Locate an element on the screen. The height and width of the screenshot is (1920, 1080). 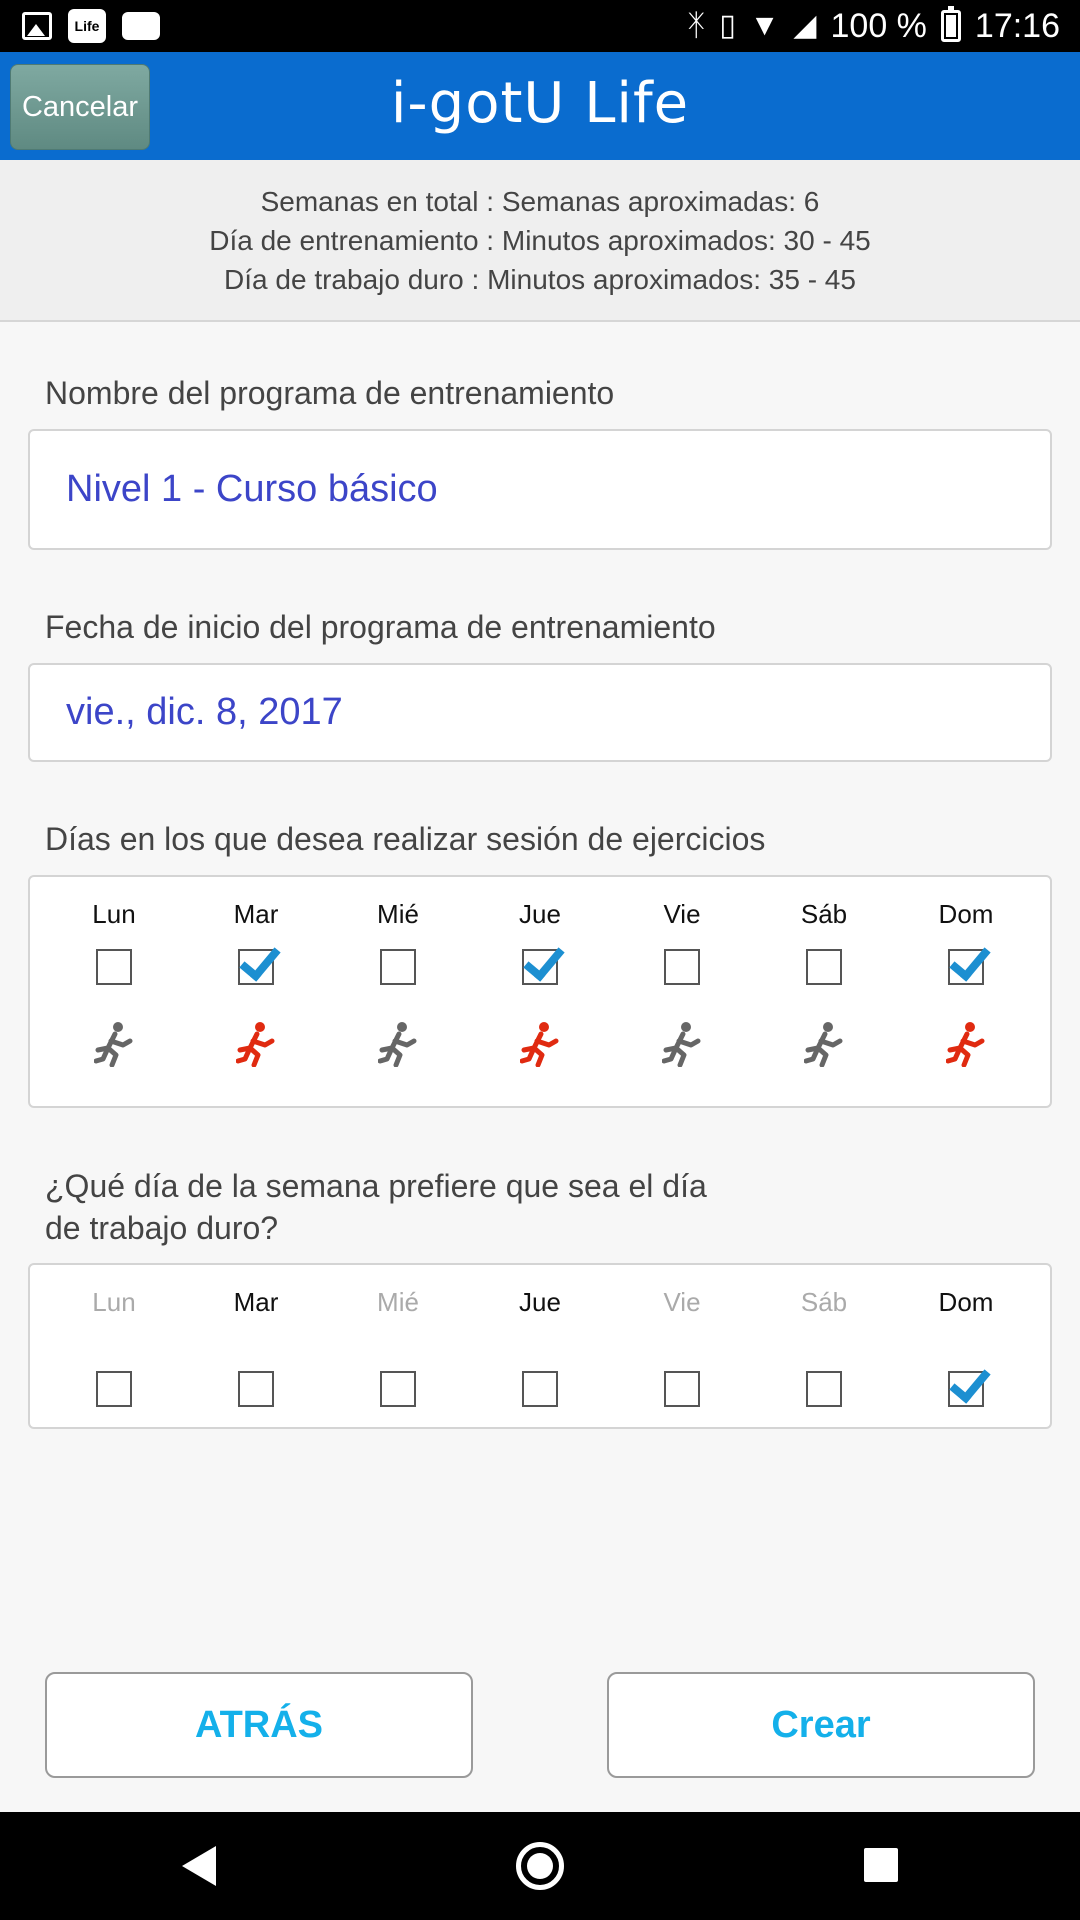
hard-day-label: Sáb is located at coordinates (824, 1302).